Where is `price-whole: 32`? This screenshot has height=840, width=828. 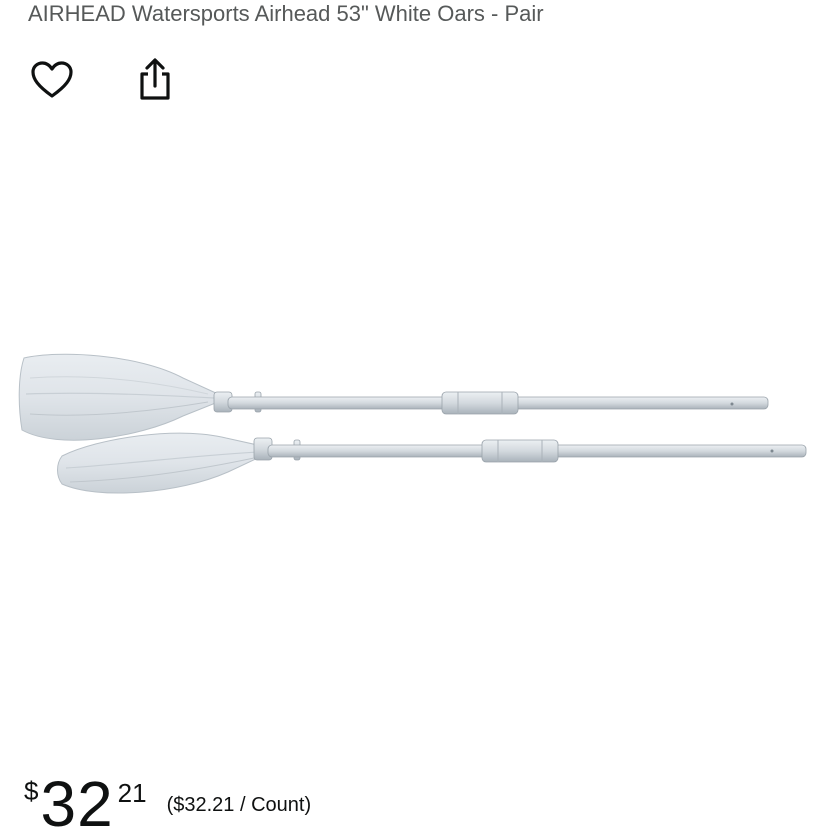 price-whole: 32 is located at coordinates (77, 804).